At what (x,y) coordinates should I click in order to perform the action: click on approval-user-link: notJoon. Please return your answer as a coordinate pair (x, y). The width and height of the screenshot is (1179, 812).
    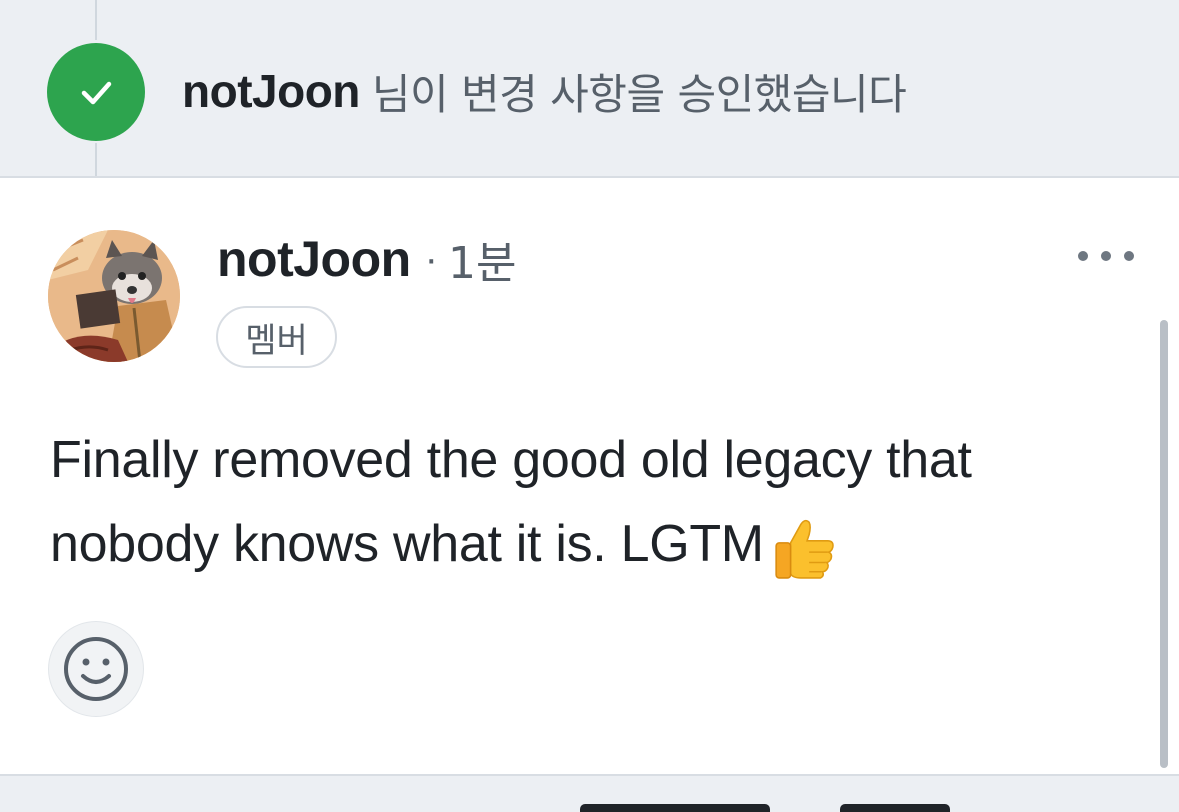
    Looking at the image, I should click on (271, 91).